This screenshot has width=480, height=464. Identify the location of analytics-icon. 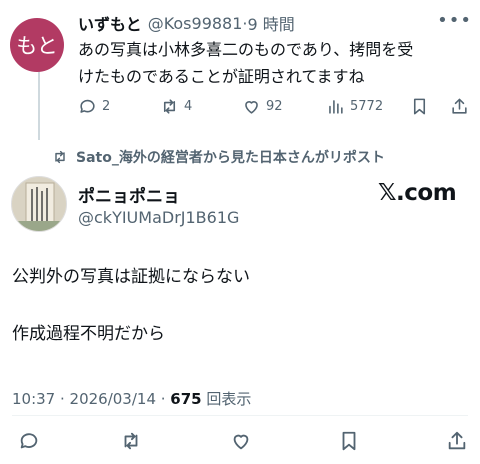
(336, 106).